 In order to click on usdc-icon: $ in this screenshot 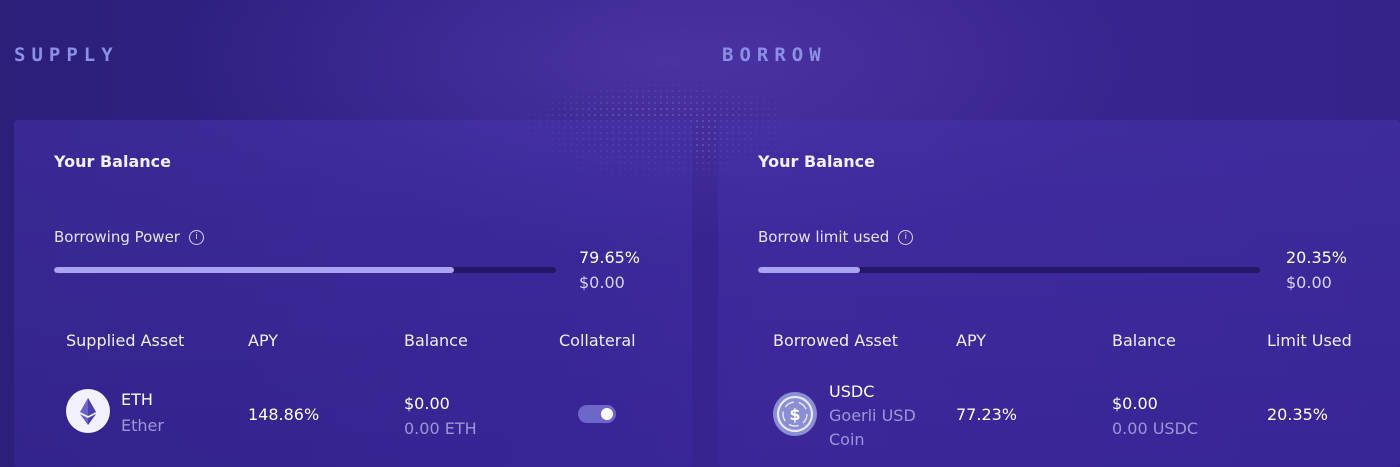, I will do `click(795, 414)`.